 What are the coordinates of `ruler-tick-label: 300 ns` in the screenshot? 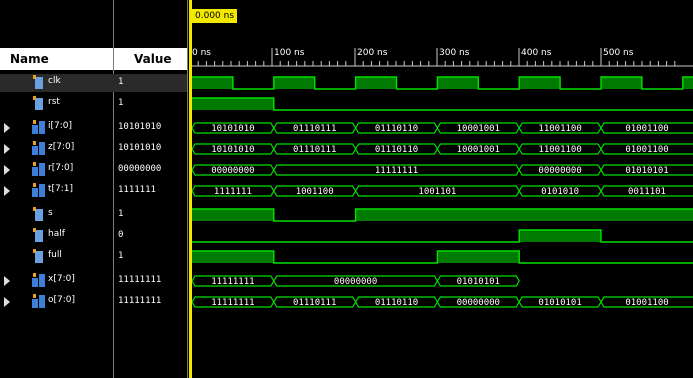 It's located at (454, 53).